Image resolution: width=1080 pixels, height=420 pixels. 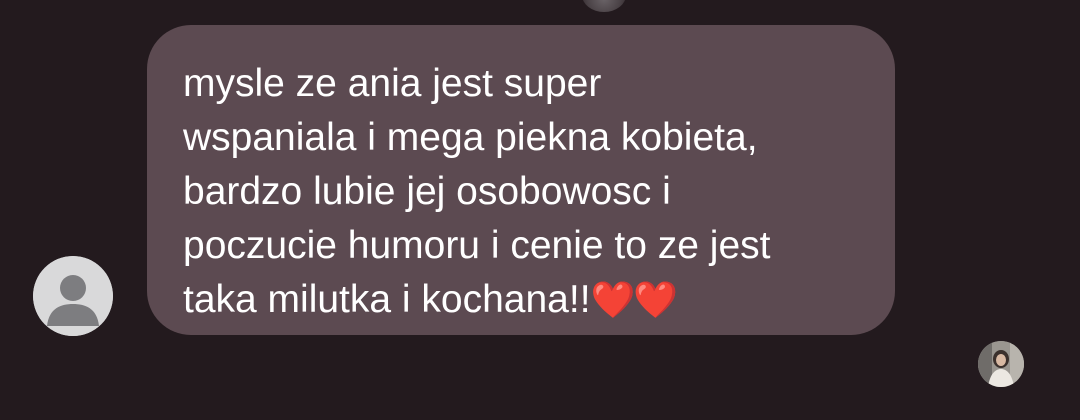 I want to click on partial-avatar-top, so click(x=604, y=6).